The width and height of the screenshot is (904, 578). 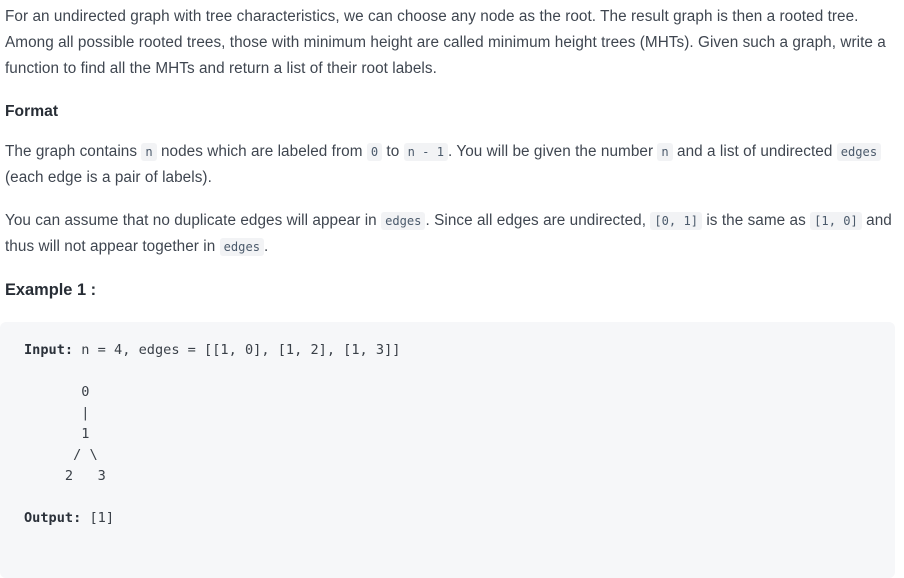 What do you see at coordinates (51, 290) in the screenshot?
I see `example-heading: Example 1 :` at bounding box center [51, 290].